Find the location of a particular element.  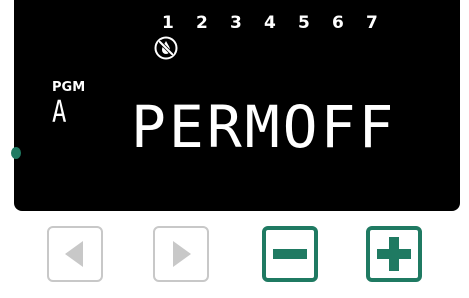

no-water-drop-icon is located at coordinates (166, 48).